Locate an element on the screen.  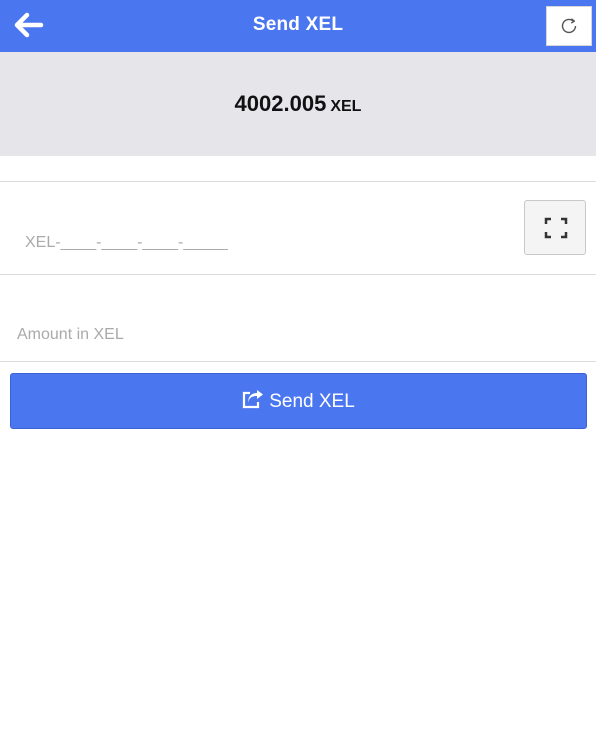
refresh-button is located at coordinates (569, 26).